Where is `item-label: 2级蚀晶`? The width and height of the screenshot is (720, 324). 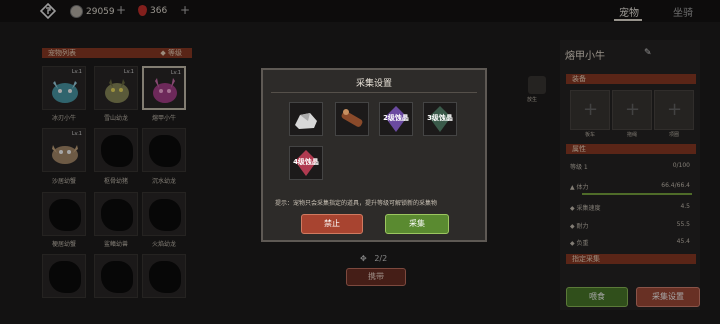
item-label: 2级蚀晶 is located at coordinates (396, 118).